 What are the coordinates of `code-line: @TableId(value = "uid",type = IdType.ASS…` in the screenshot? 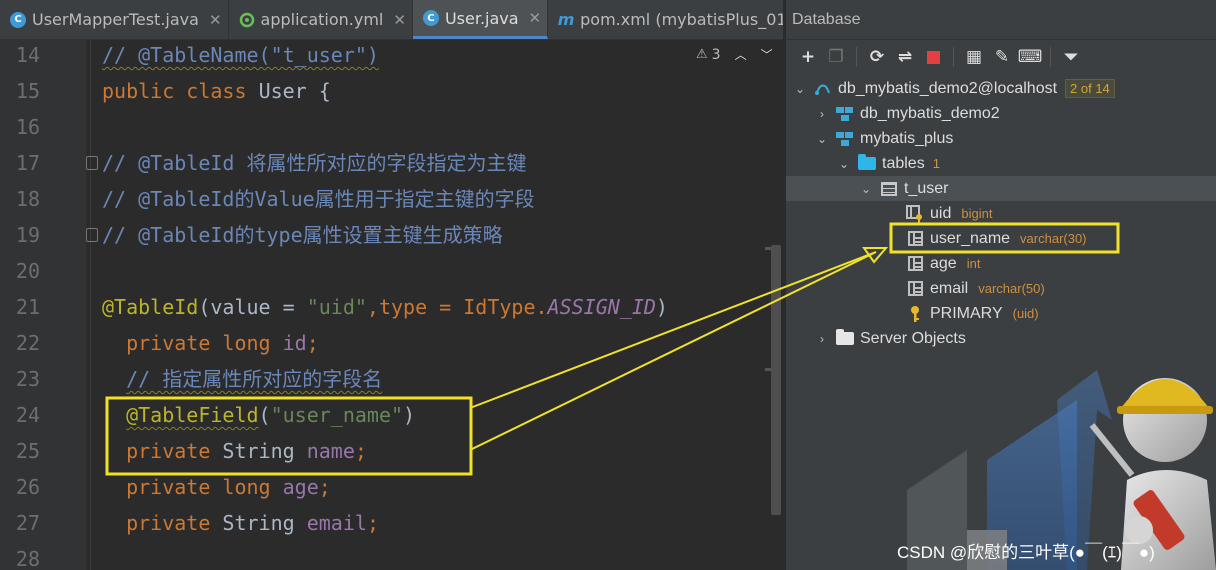 It's located at (385, 307).